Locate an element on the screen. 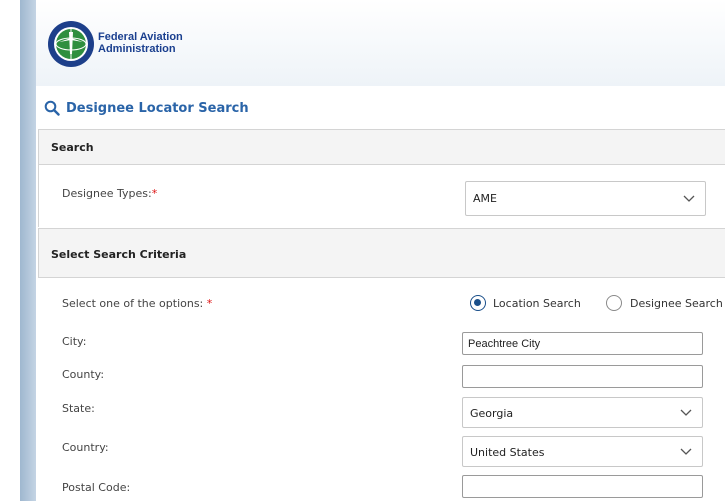 The image size is (725, 501). agency-name: Federal Aviation Administration is located at coordinates (140, 43).